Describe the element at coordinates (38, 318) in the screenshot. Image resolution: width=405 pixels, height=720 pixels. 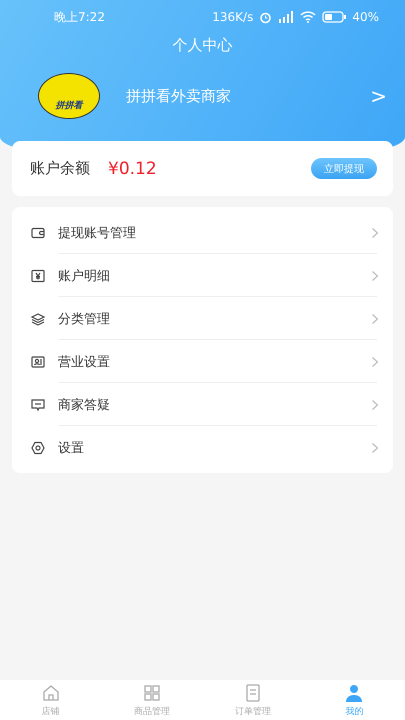
I see `layers-icon` at that location.